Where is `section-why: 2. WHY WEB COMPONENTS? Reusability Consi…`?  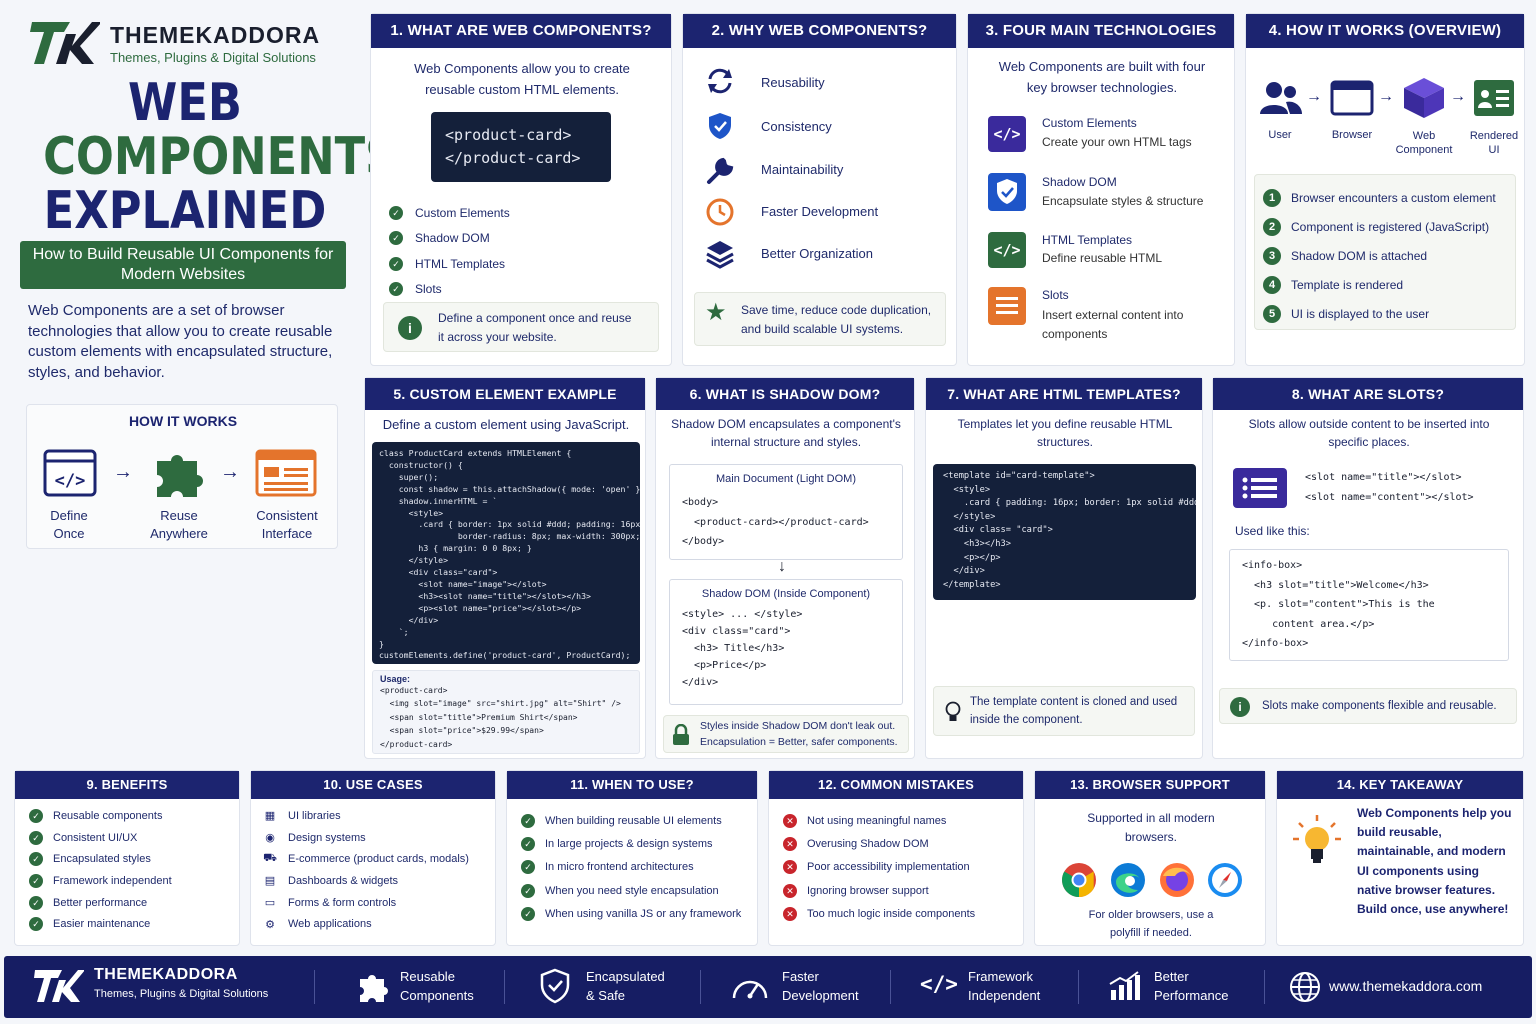
section-why: 2. WHY WEB COMPONENTS? Reusability Consi… is located at coordinates (819, 189).